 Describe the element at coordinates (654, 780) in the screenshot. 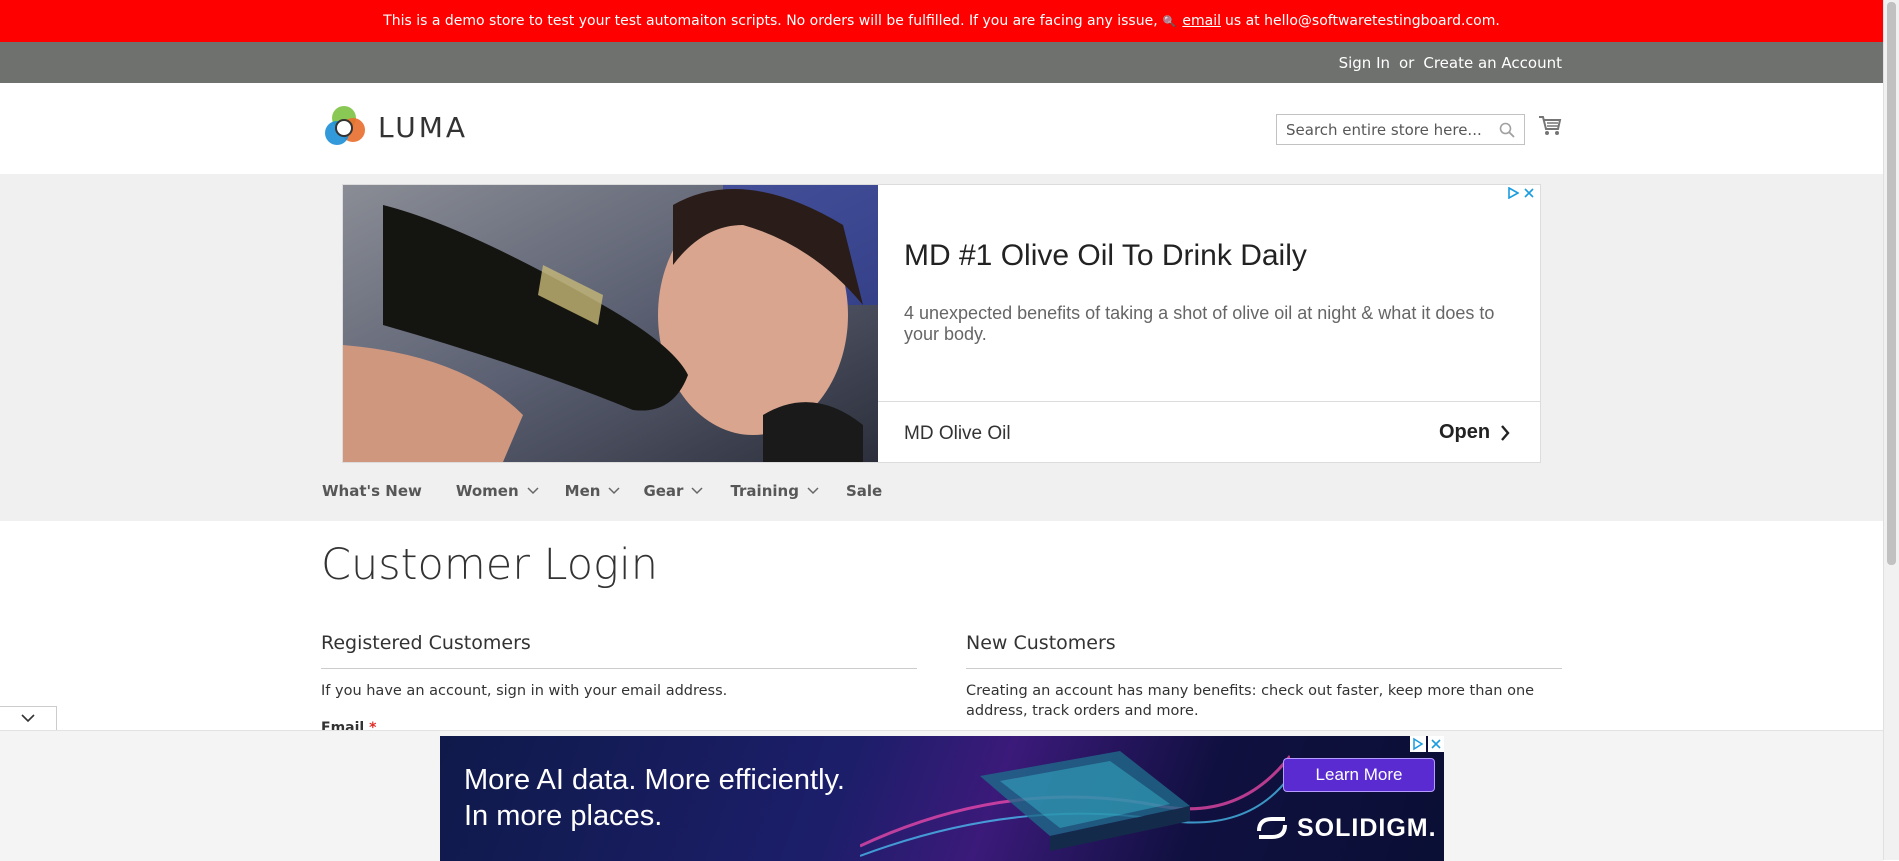

I see `ad-headline-line1: More AI data. More efficiently.` at that location.